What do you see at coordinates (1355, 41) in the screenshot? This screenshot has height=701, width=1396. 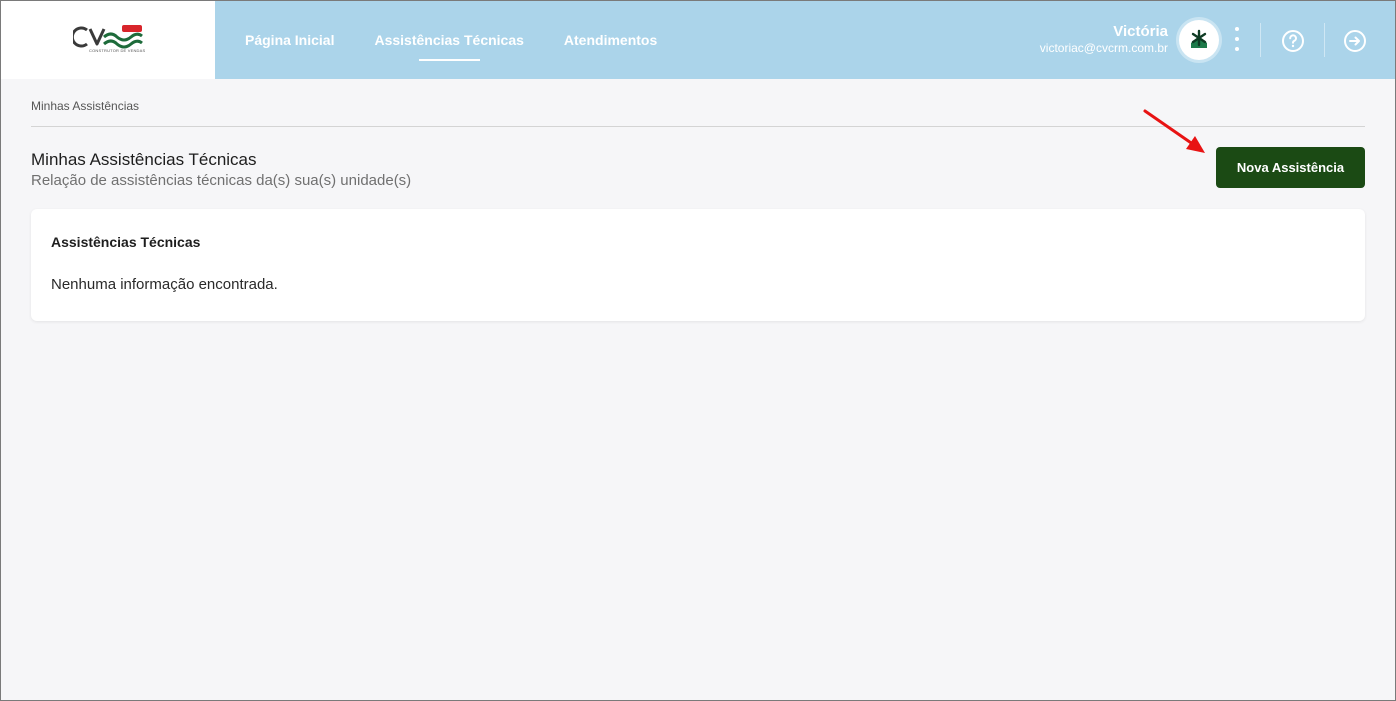 I see `logout-icon` at bounding box center [1355, 41].